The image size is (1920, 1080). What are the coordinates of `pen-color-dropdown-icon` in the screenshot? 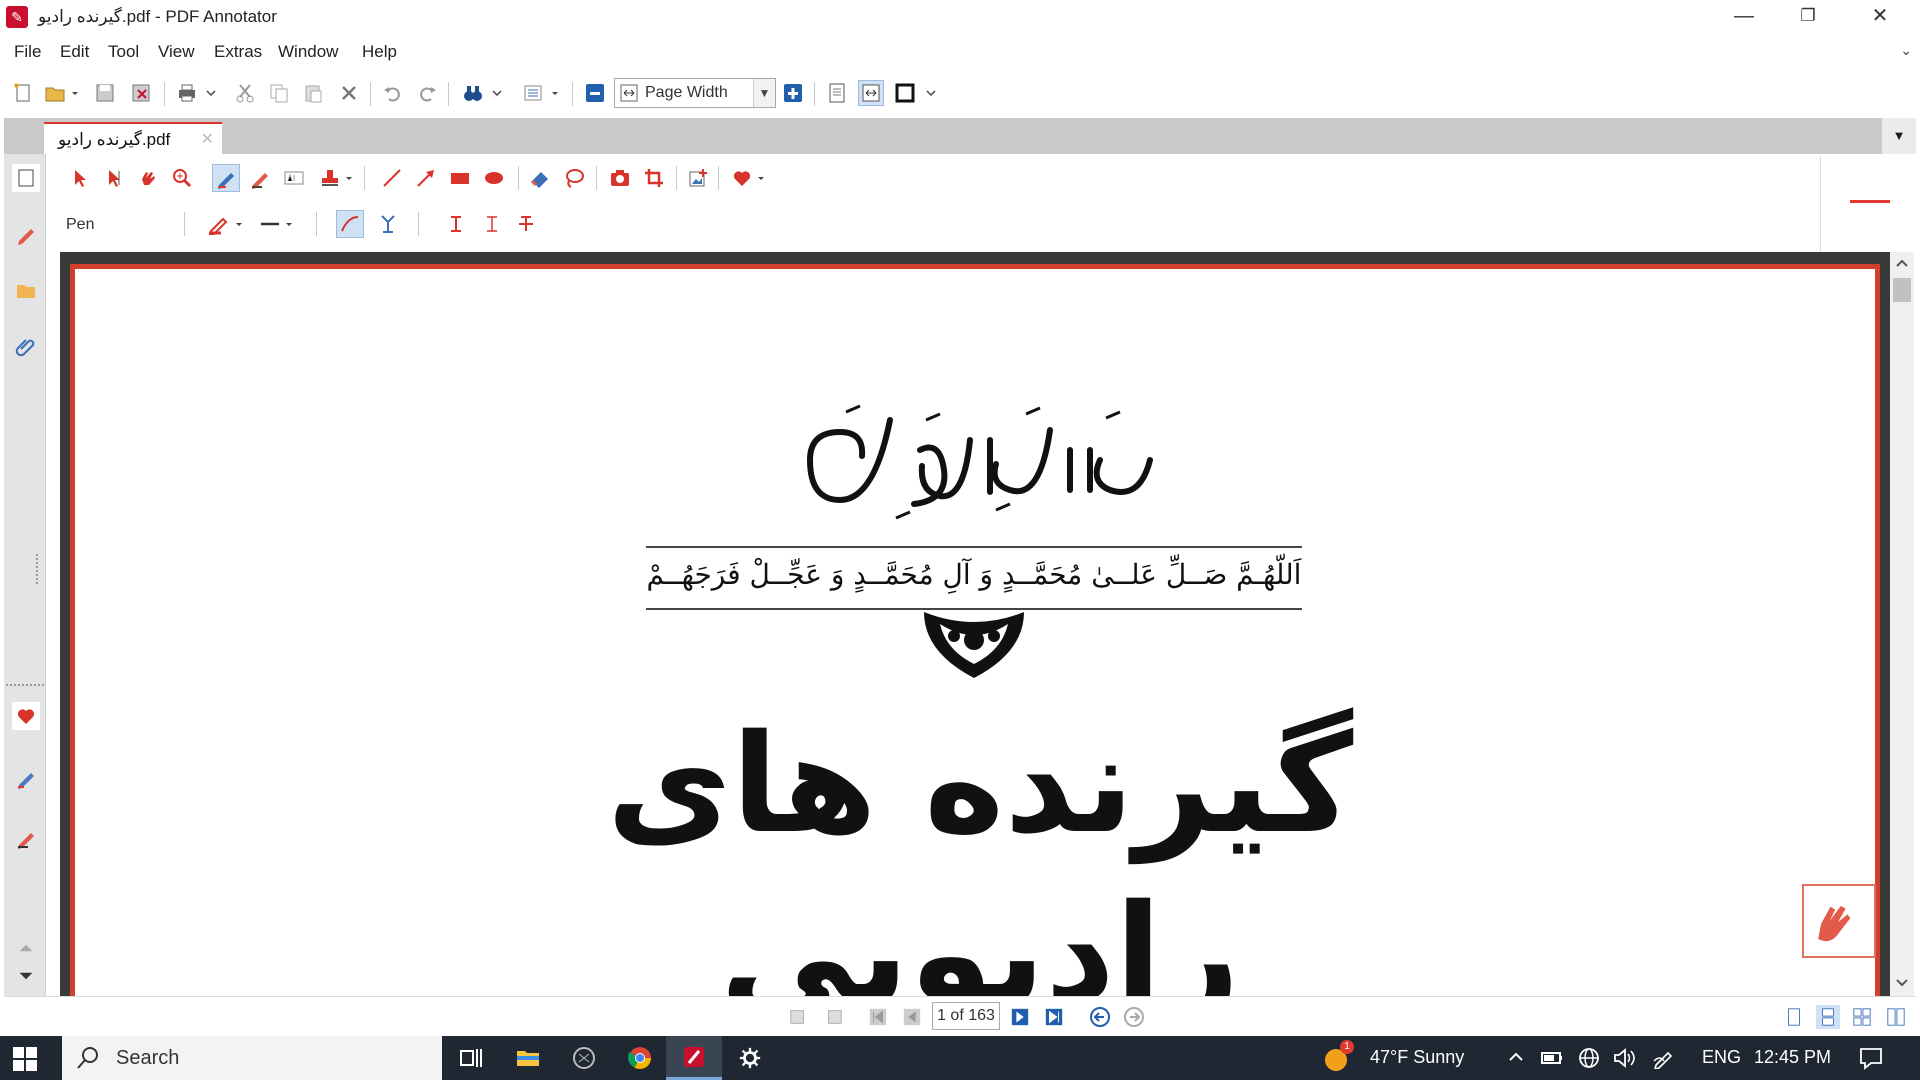 It's located at (239, 224).